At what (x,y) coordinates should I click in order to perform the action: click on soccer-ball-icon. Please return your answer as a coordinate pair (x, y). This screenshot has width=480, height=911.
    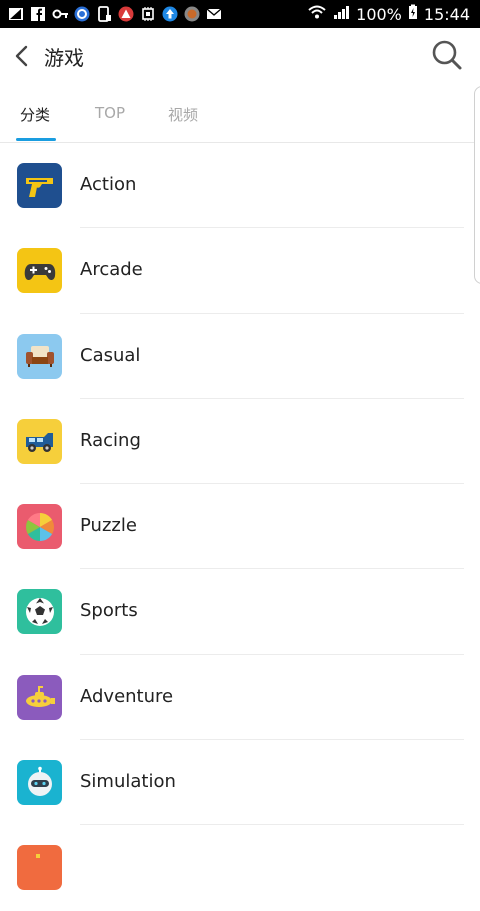
    Looking at the image, I should click on (39, 612).